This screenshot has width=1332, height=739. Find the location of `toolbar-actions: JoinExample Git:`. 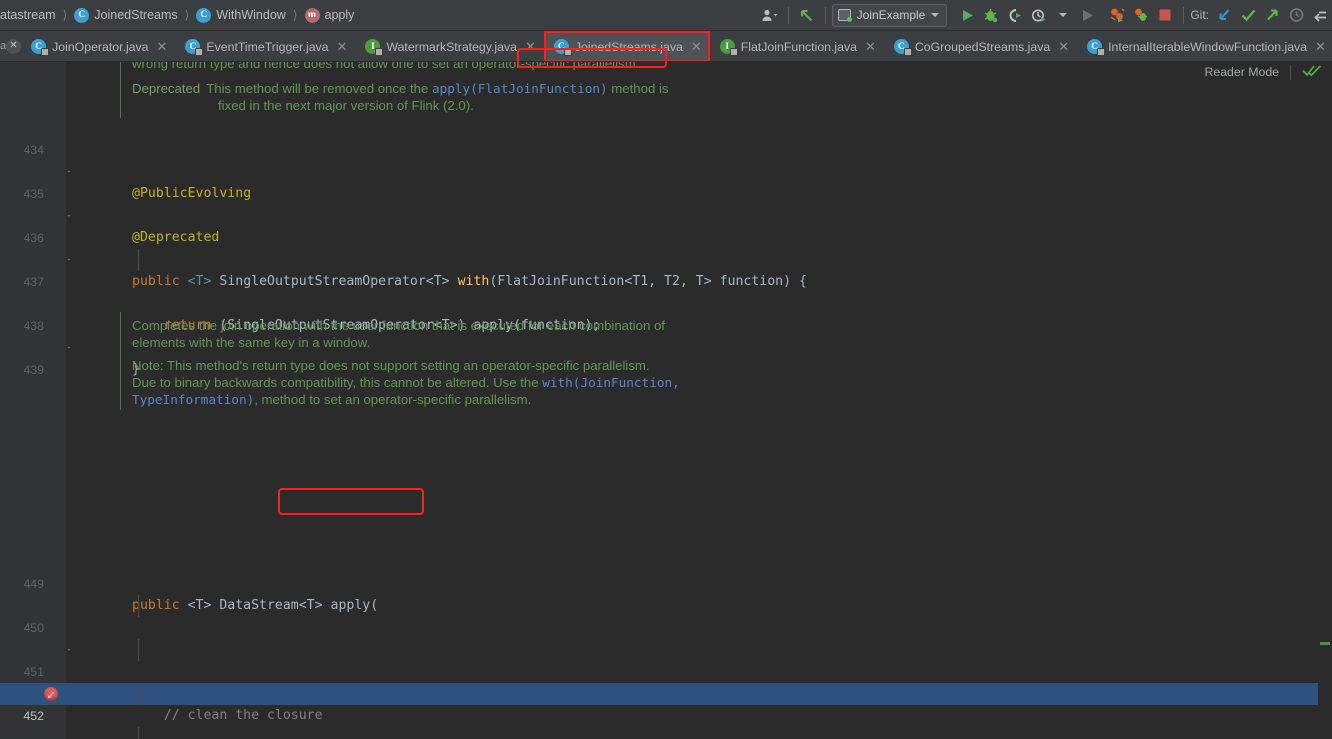

toolbar-actions: JoinExample Git: is located at coordinates (1045, 15).